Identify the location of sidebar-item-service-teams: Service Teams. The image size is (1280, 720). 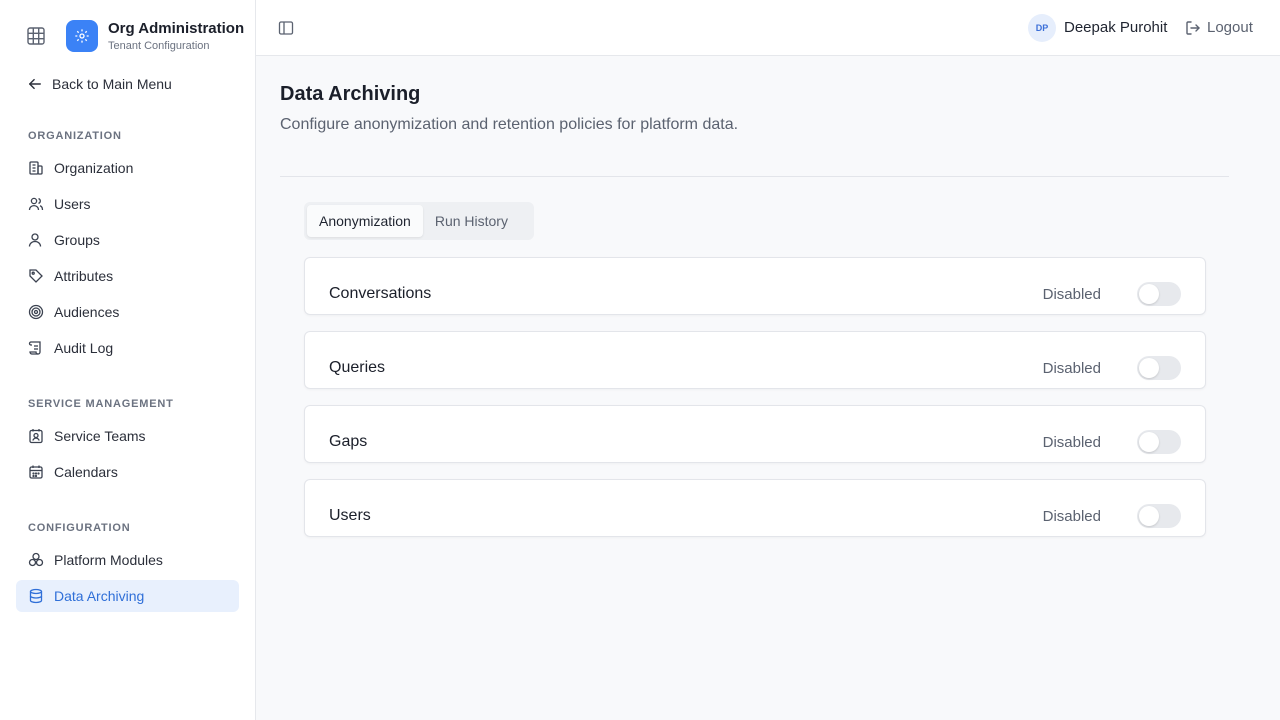
(127, 436).